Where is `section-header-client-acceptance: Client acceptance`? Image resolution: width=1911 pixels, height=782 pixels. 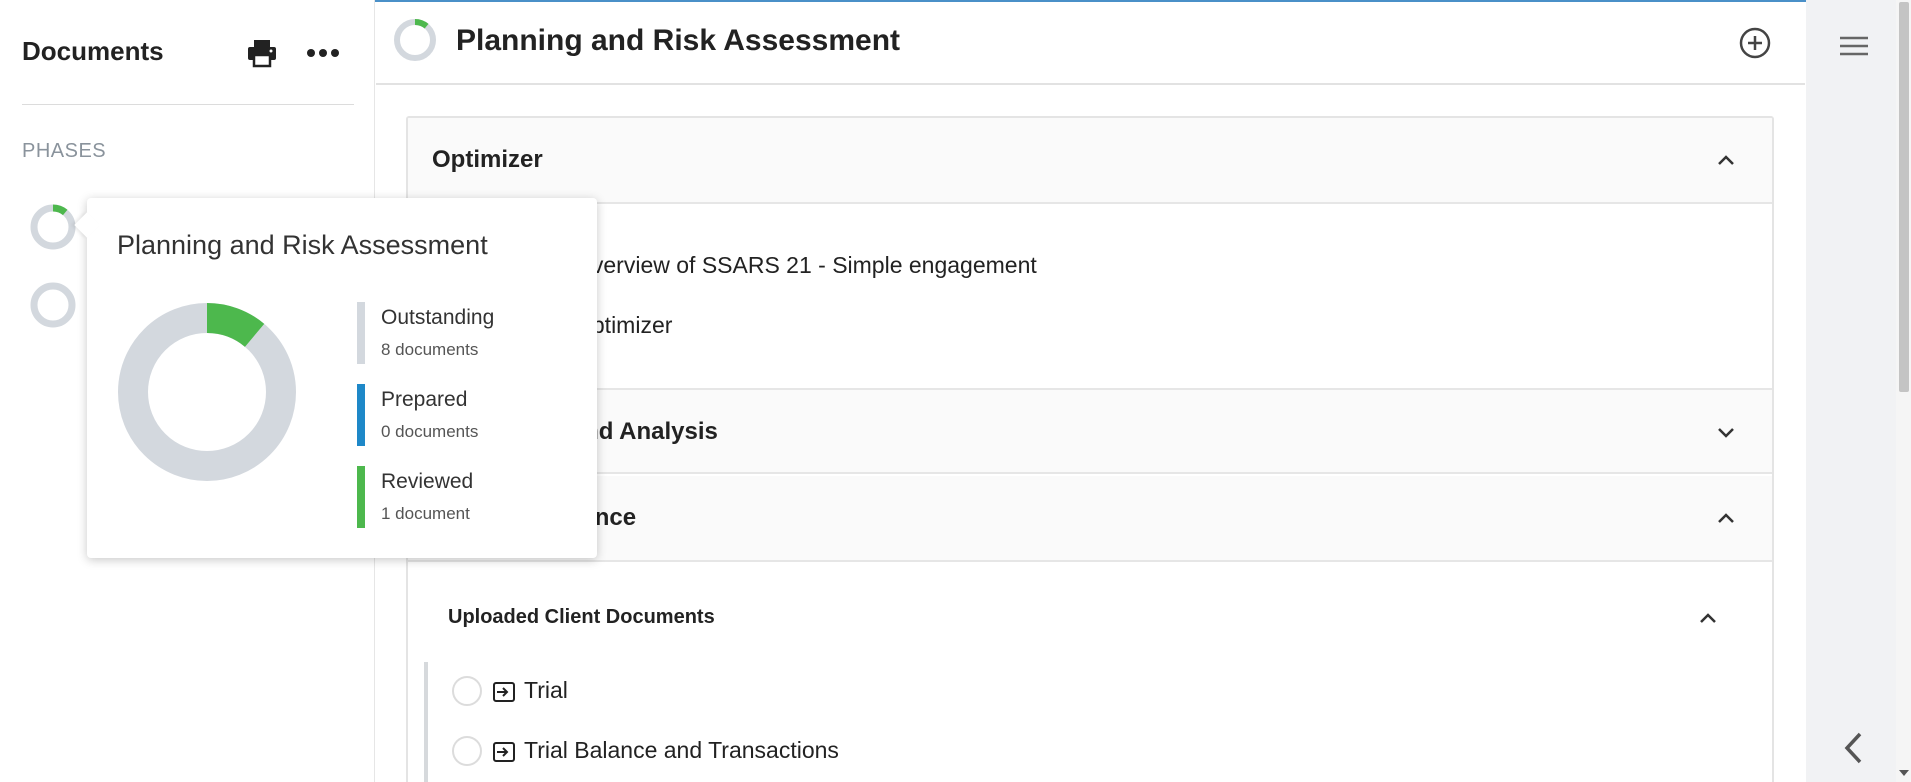 section-header-client-acceptance: Client acceptance is located at coordinates (1090, 519).